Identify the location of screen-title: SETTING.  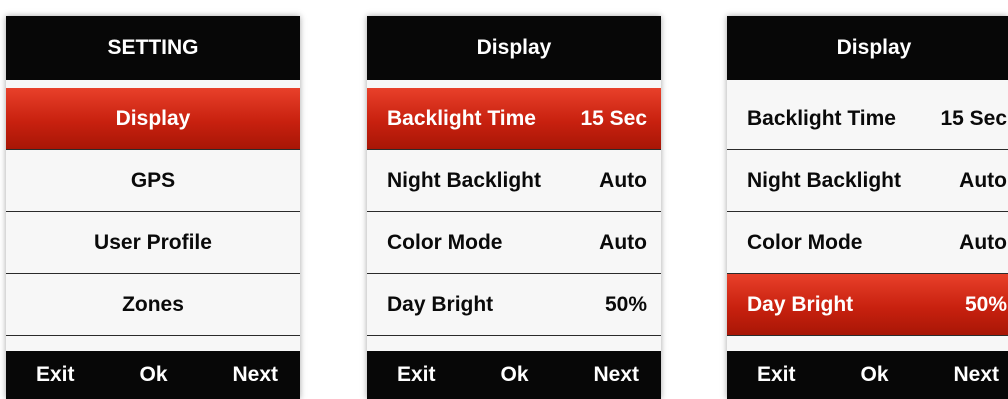
(153, 48).